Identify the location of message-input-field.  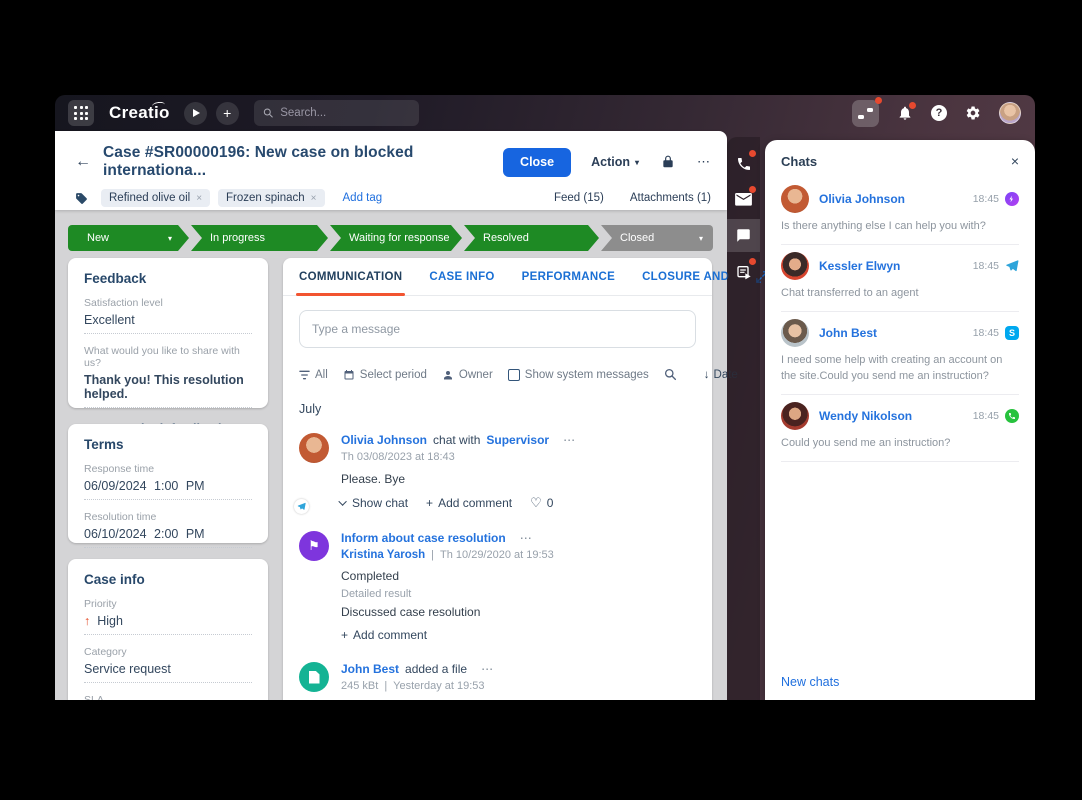
(497, 329).